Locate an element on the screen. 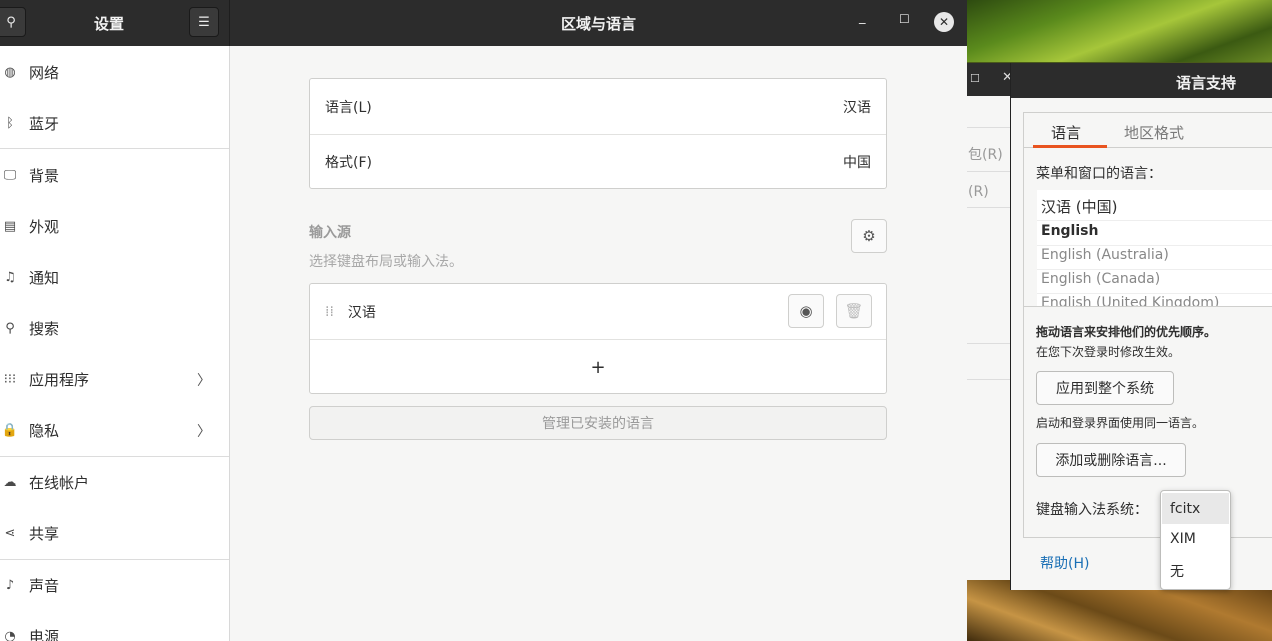  login-hint: 启动和登录界面使用同一语言。 is located at coordinates (1120, 423).